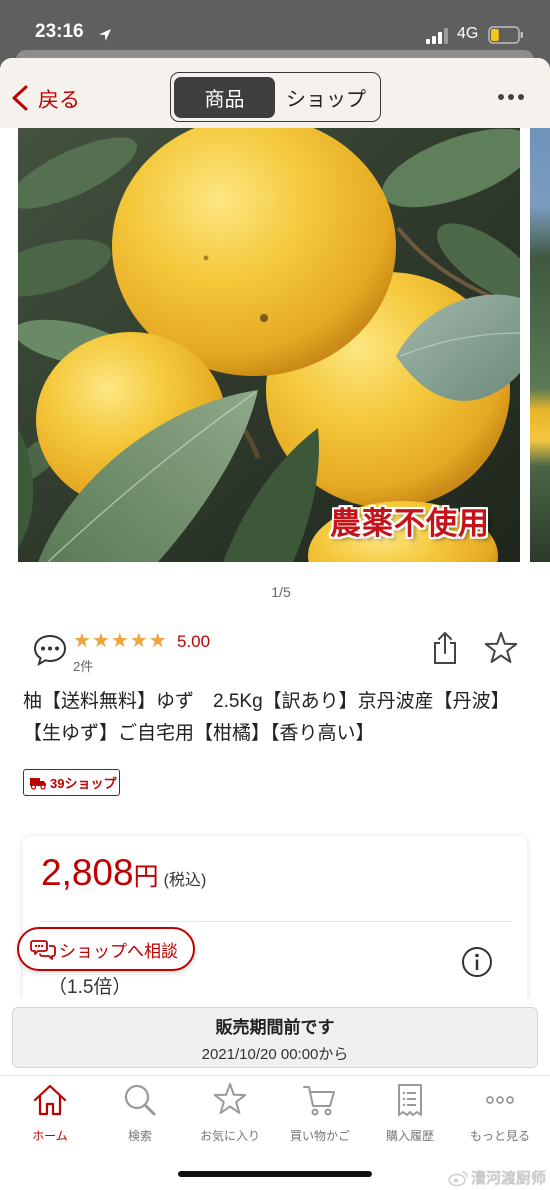 The height and width of the screenshot is (1190, 550). Describe the element at coordinates (118, 951) in the screenshot. I see `shop-consult-label: ショップへ相談` at that location.